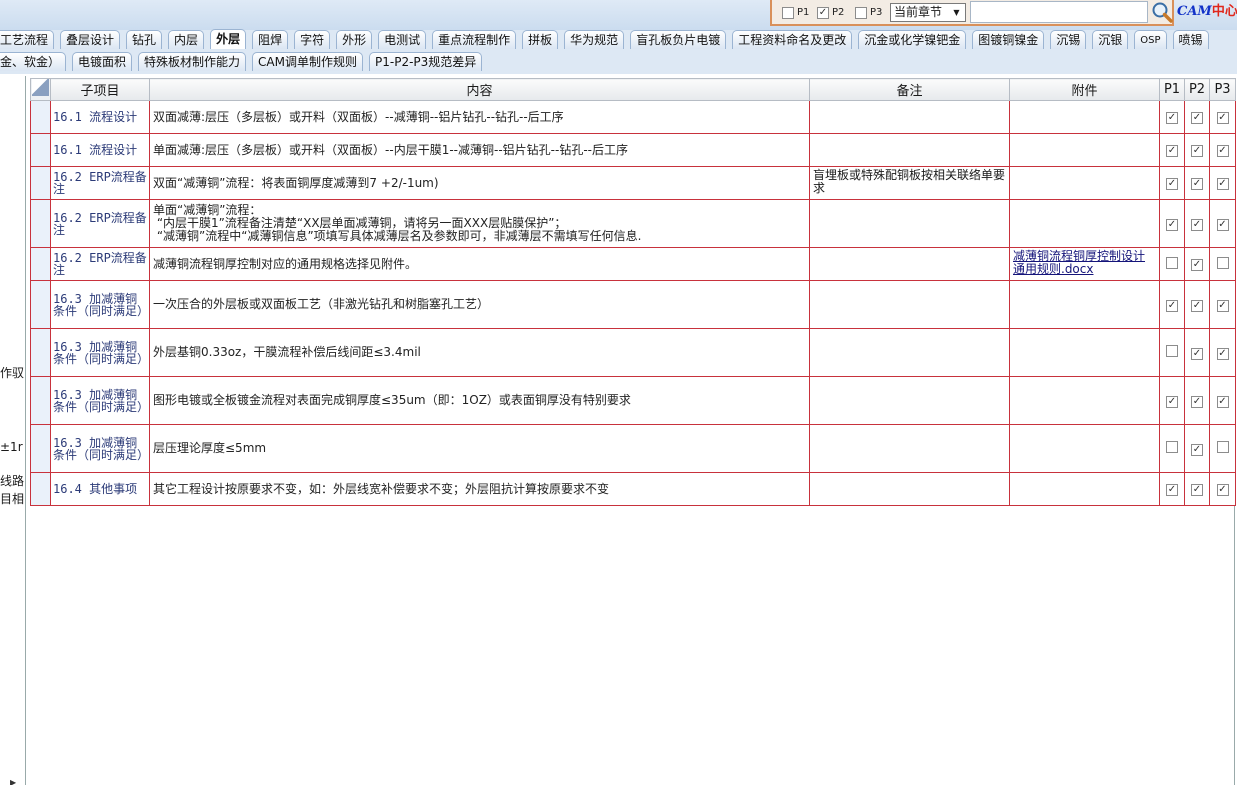 The width and height of the screenshot is (1237, 785). What do you see at coordinates (912, 39) in the screenshot?
I see `tab-chapter: 沉金或化学镍钯金` at bounding box center [912, 39].